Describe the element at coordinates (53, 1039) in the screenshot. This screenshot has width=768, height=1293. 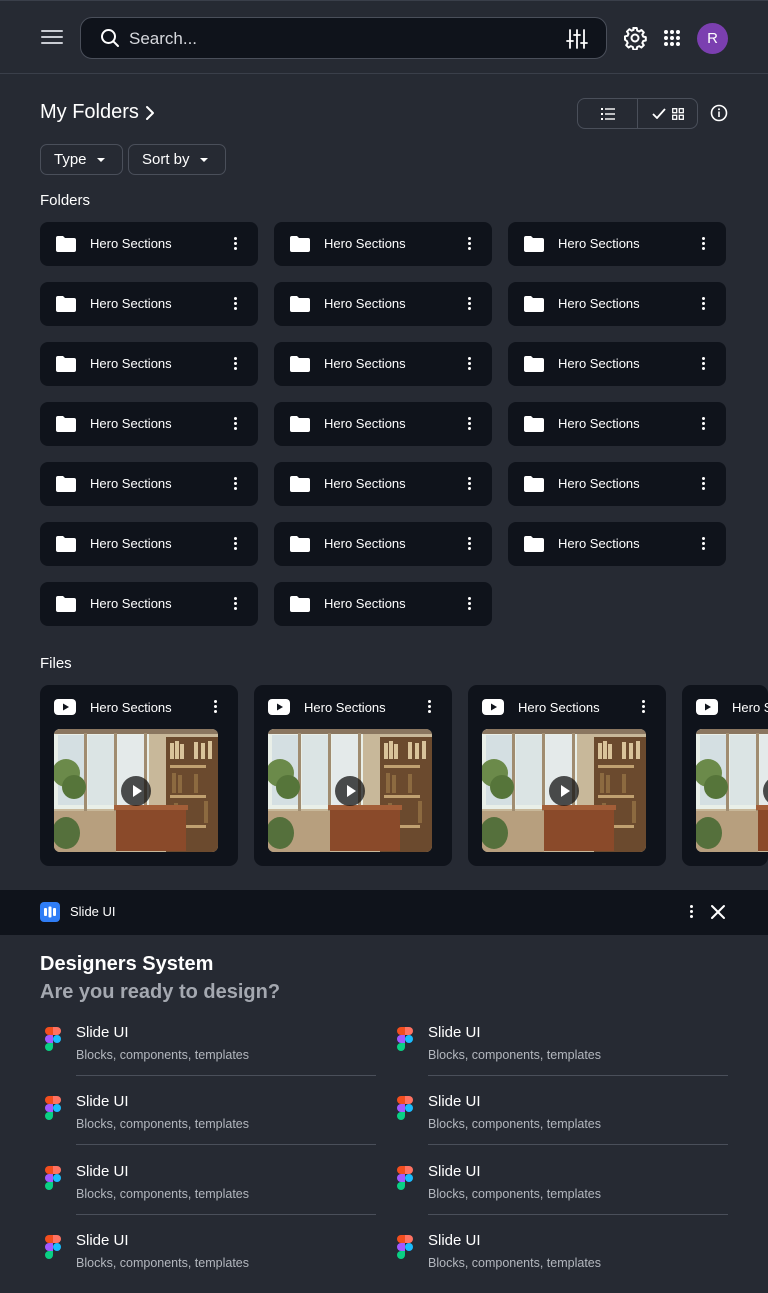
I see `figma-icon` at that location.